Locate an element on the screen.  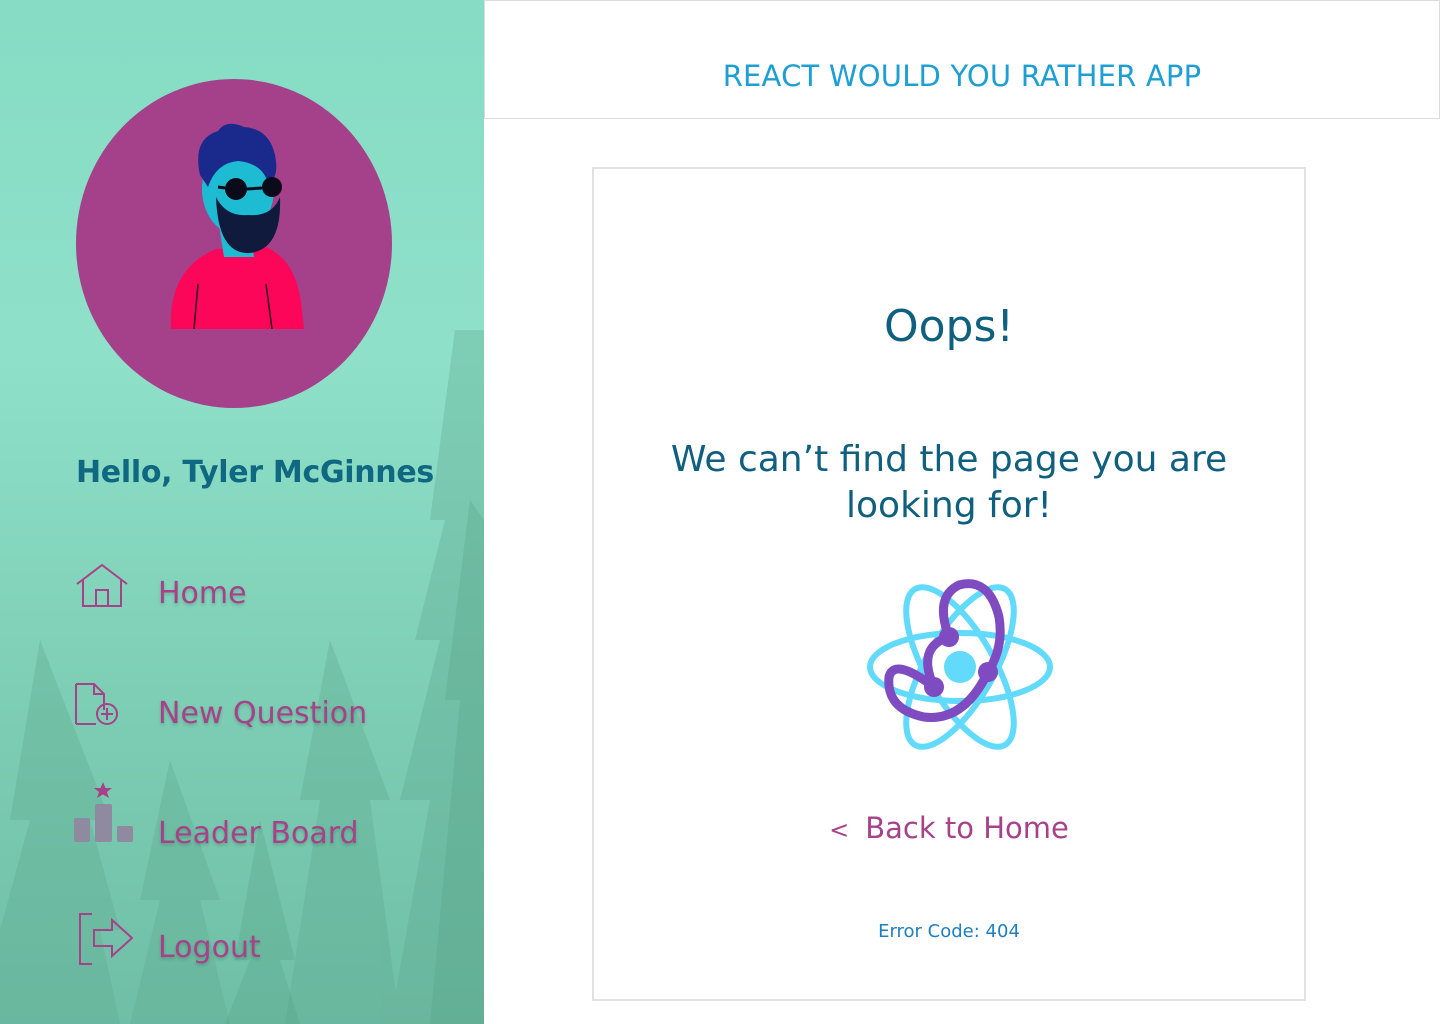
greeting: Hello, Tyler McGinnes is located at coordinates (255, 472).